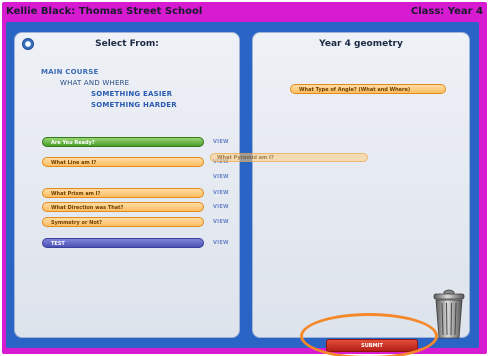 This screenshot has width=489, height=356. What do you see at coordinates (134, 105) in the screenshot?
I see `course-link-something-harder: SOMETHING HARDER` at bounding box center [134, 105].